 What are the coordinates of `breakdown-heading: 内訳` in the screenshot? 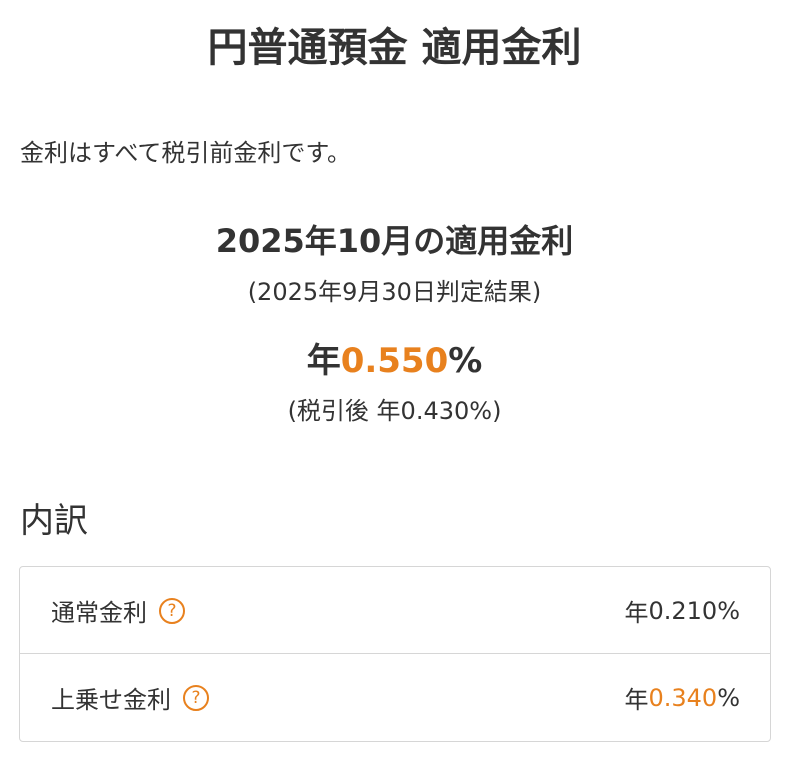 It's located at (54, 521).